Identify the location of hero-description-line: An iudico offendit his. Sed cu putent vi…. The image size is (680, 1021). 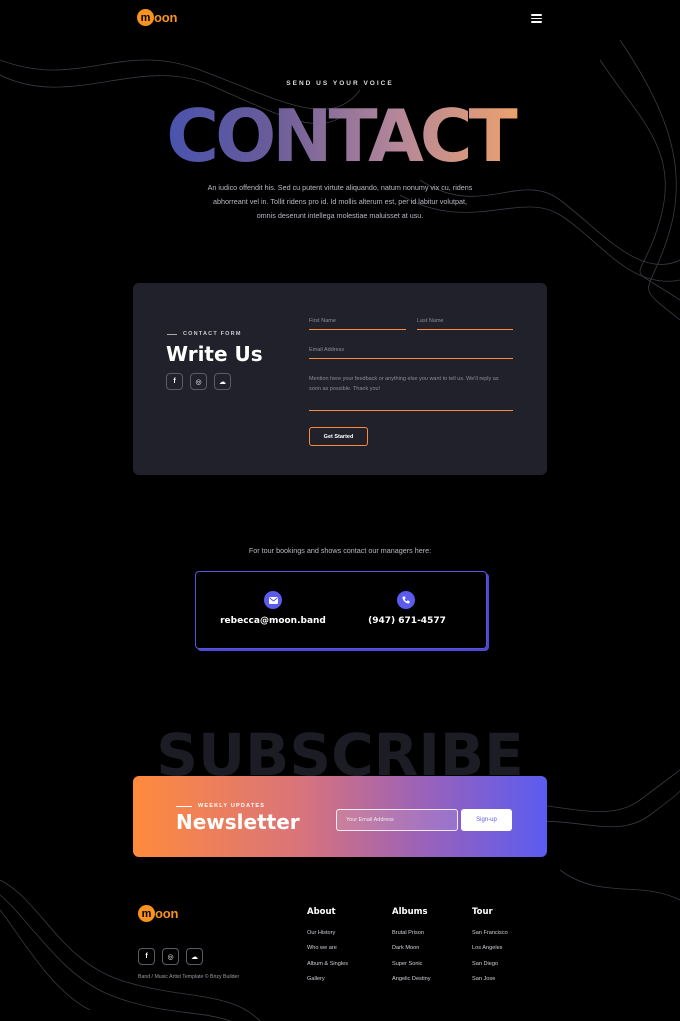
(340, 187).